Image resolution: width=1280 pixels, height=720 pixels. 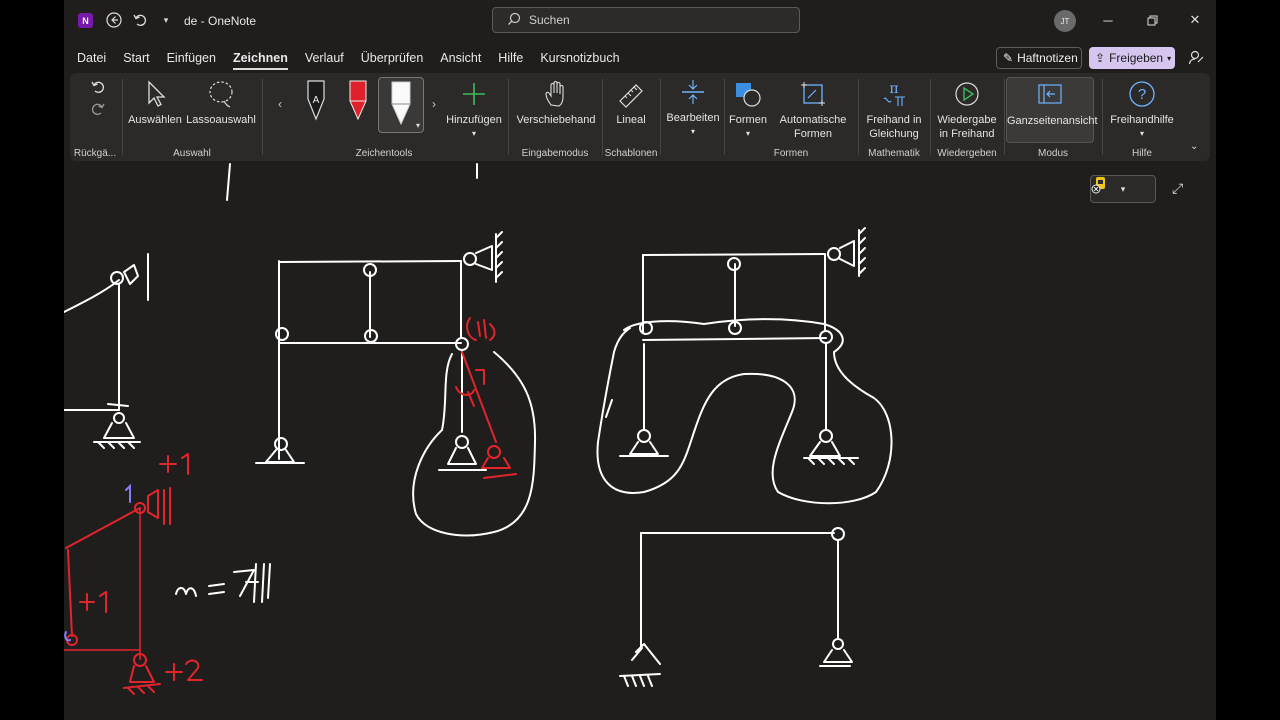 I want to click on replay-label-1: Wiedergabe, so click(x=967, y=120).